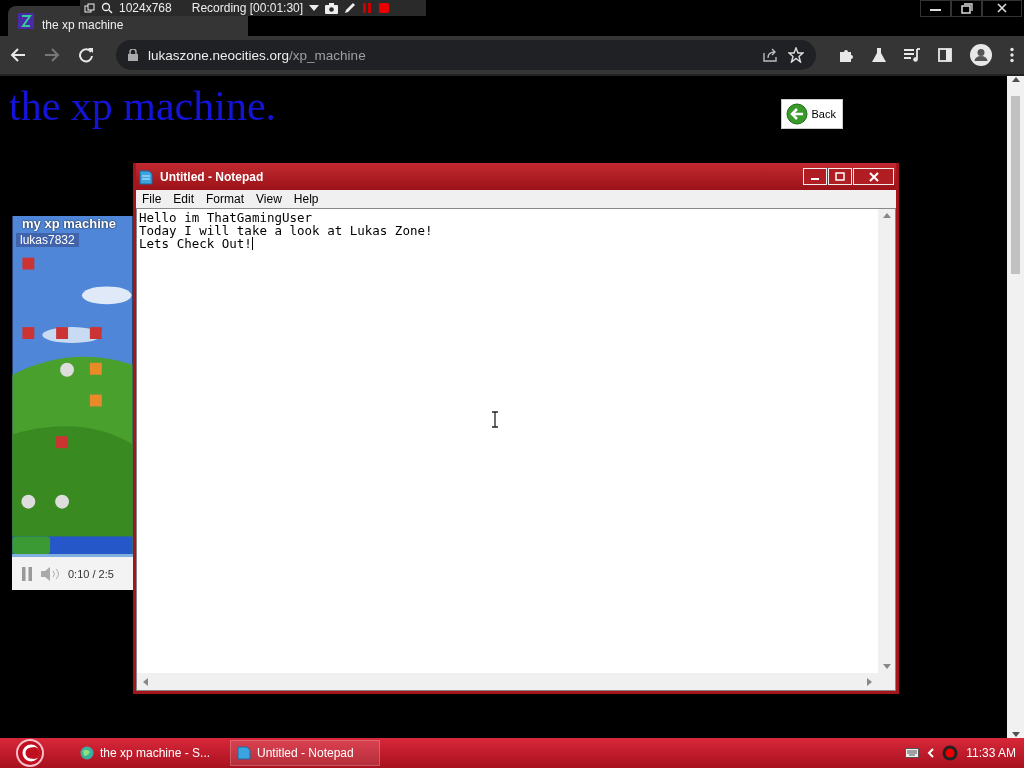 This screenshot has width=1024, height=768. I want to click on taskbar-button: Untitled - Notepad, so click(305, 753).